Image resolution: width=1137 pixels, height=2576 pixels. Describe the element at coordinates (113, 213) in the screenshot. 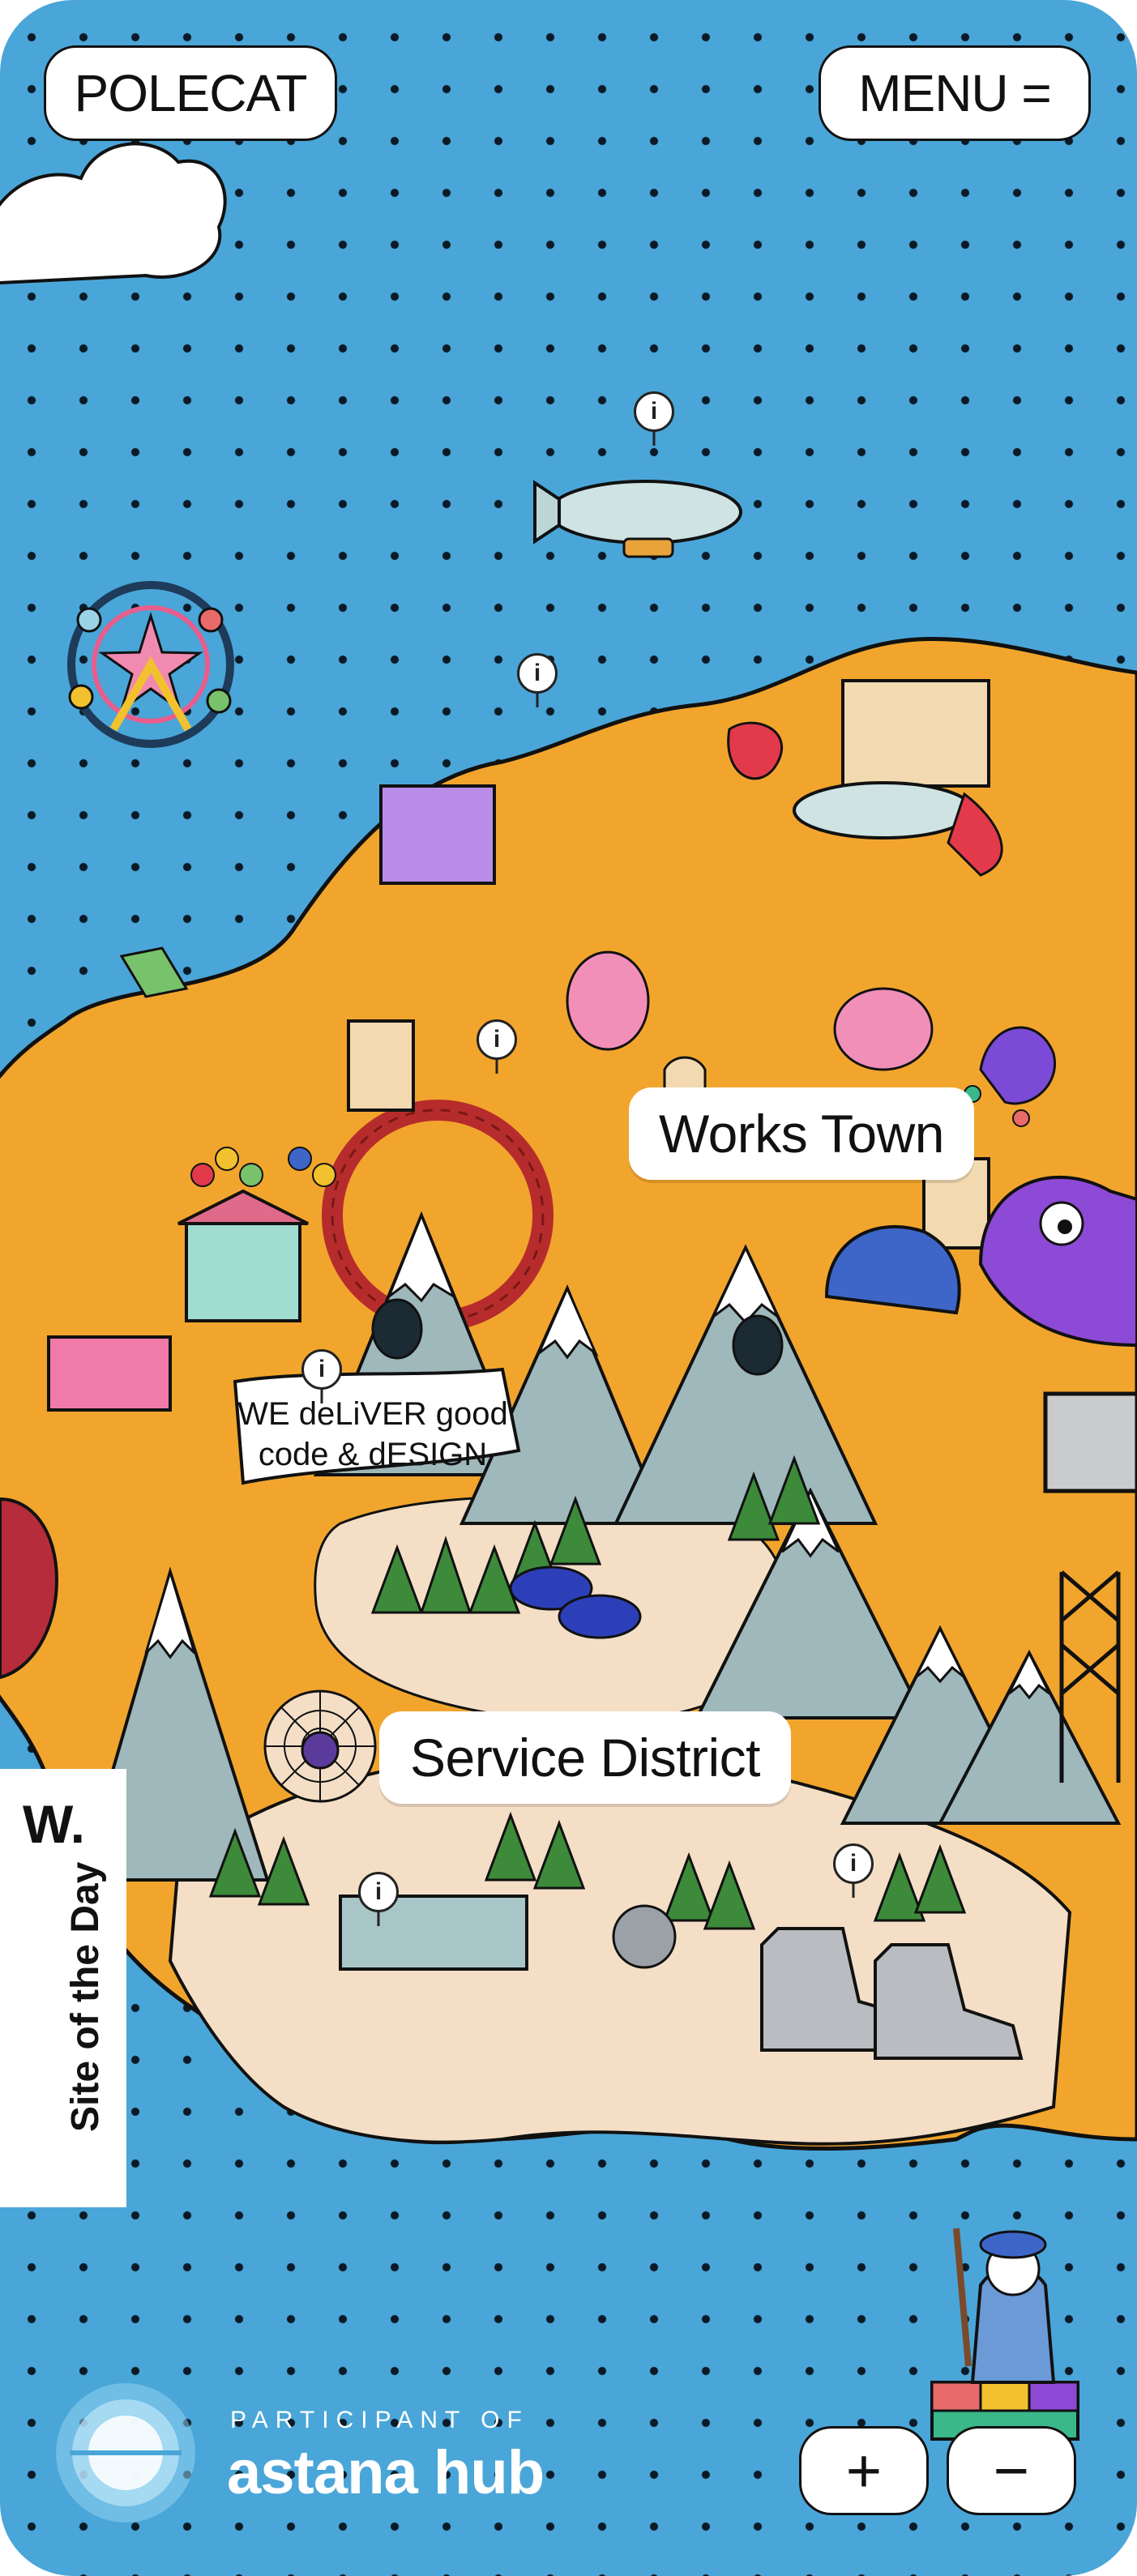

I see `cloud` at that location.